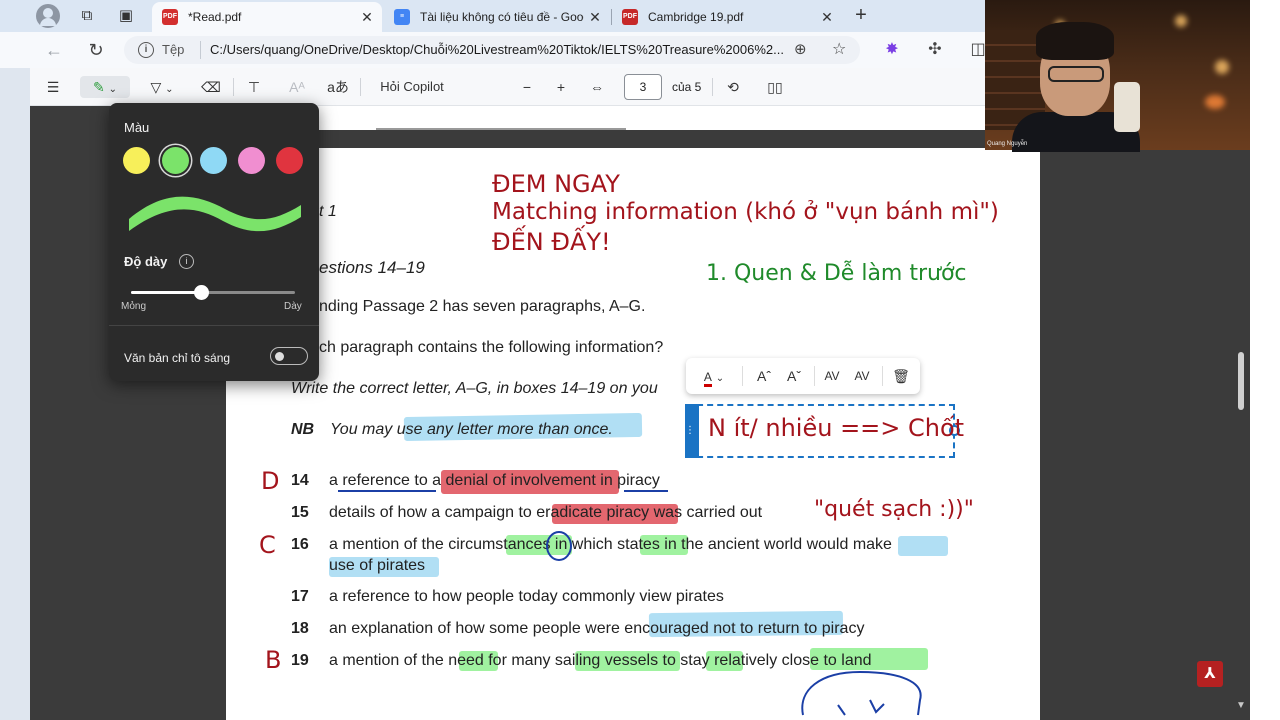  I want to click on previous-page-edge, so click(605, 118).